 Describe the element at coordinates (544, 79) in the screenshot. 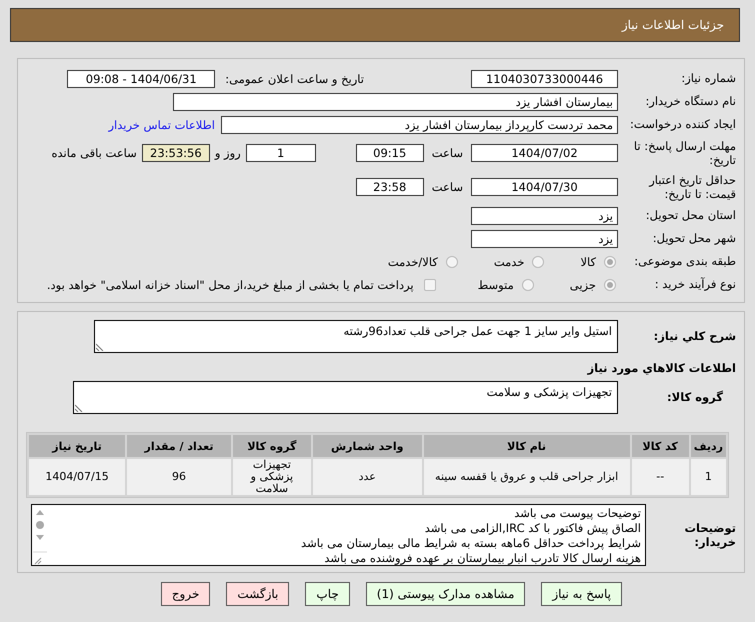

I see `input-field: 1104030733000446` at that location.